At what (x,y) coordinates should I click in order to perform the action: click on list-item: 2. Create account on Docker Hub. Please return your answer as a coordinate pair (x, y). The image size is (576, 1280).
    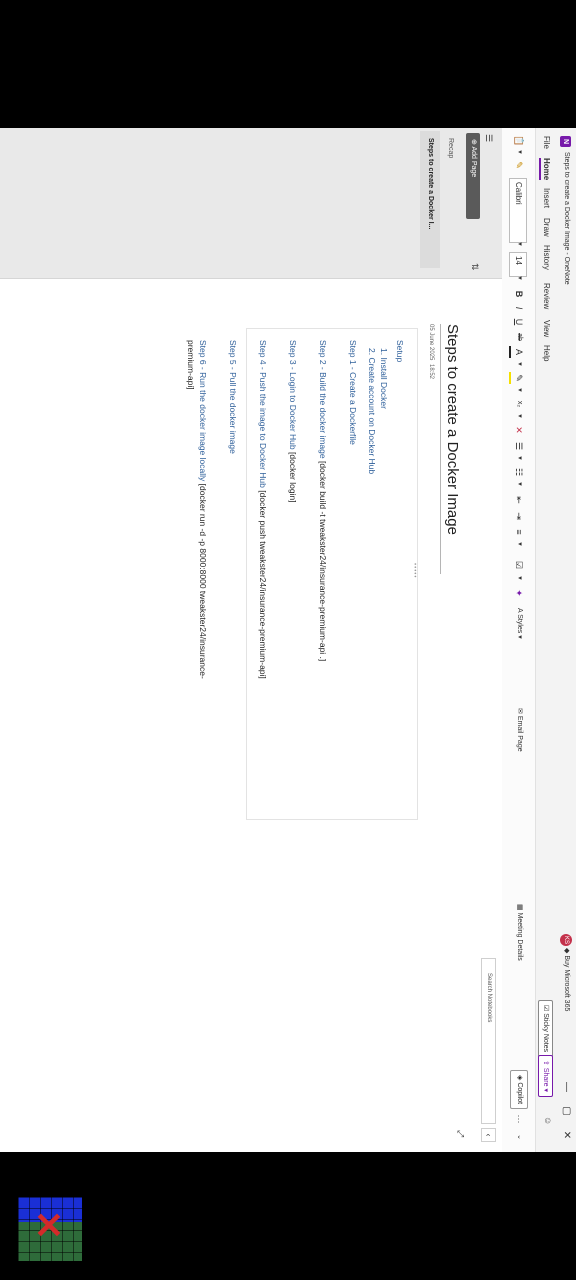
    Looking at the image, I should click on (372, 411).